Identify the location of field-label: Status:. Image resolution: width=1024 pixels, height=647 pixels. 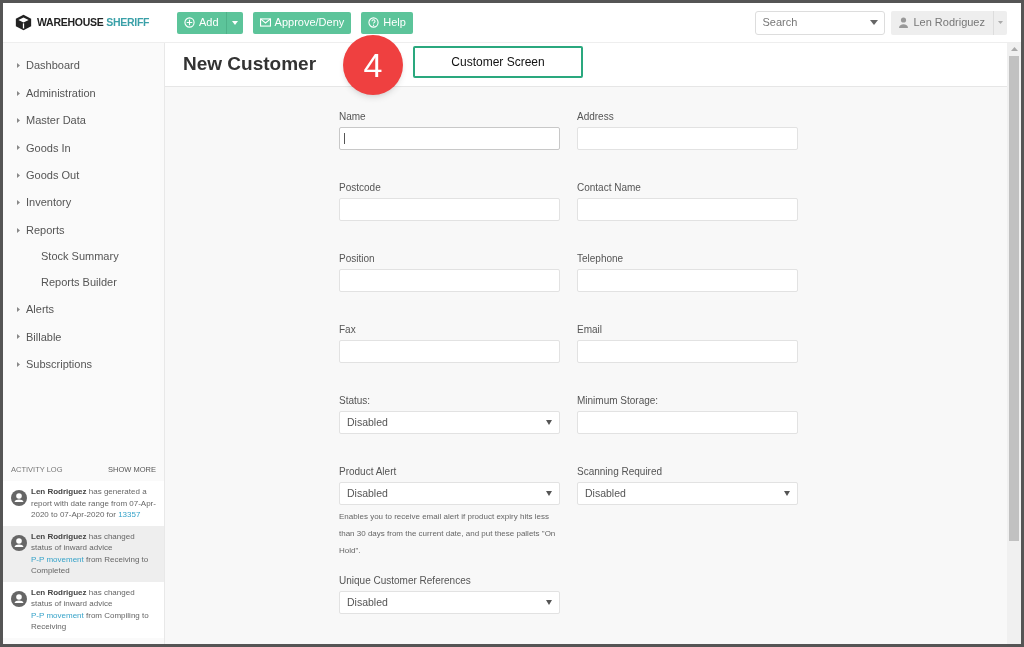
(355, 400).